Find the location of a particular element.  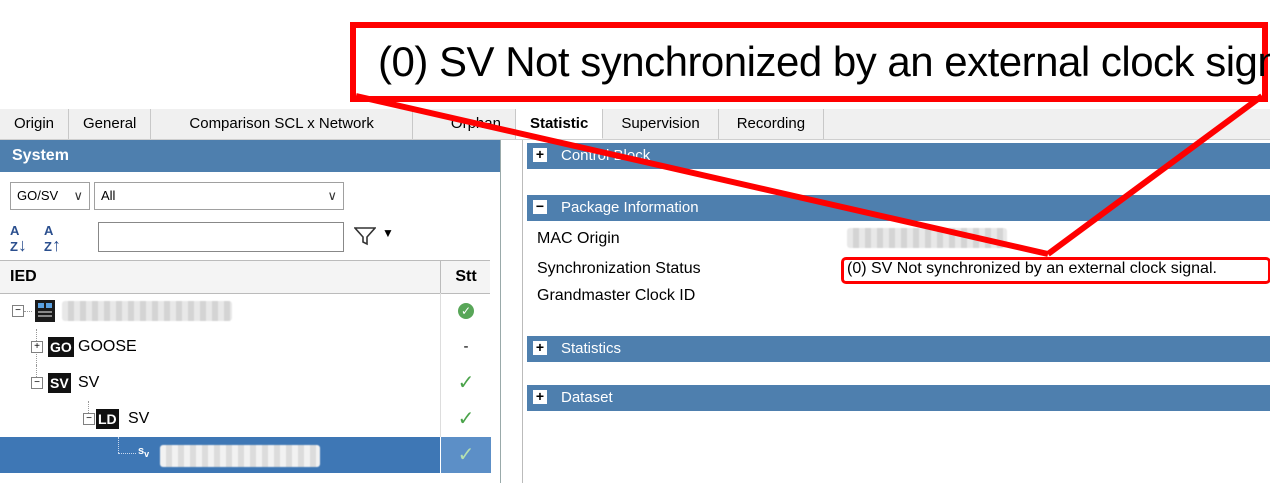

sort-ascending-icon: A Z↓ is located at coordinates (18, 239).